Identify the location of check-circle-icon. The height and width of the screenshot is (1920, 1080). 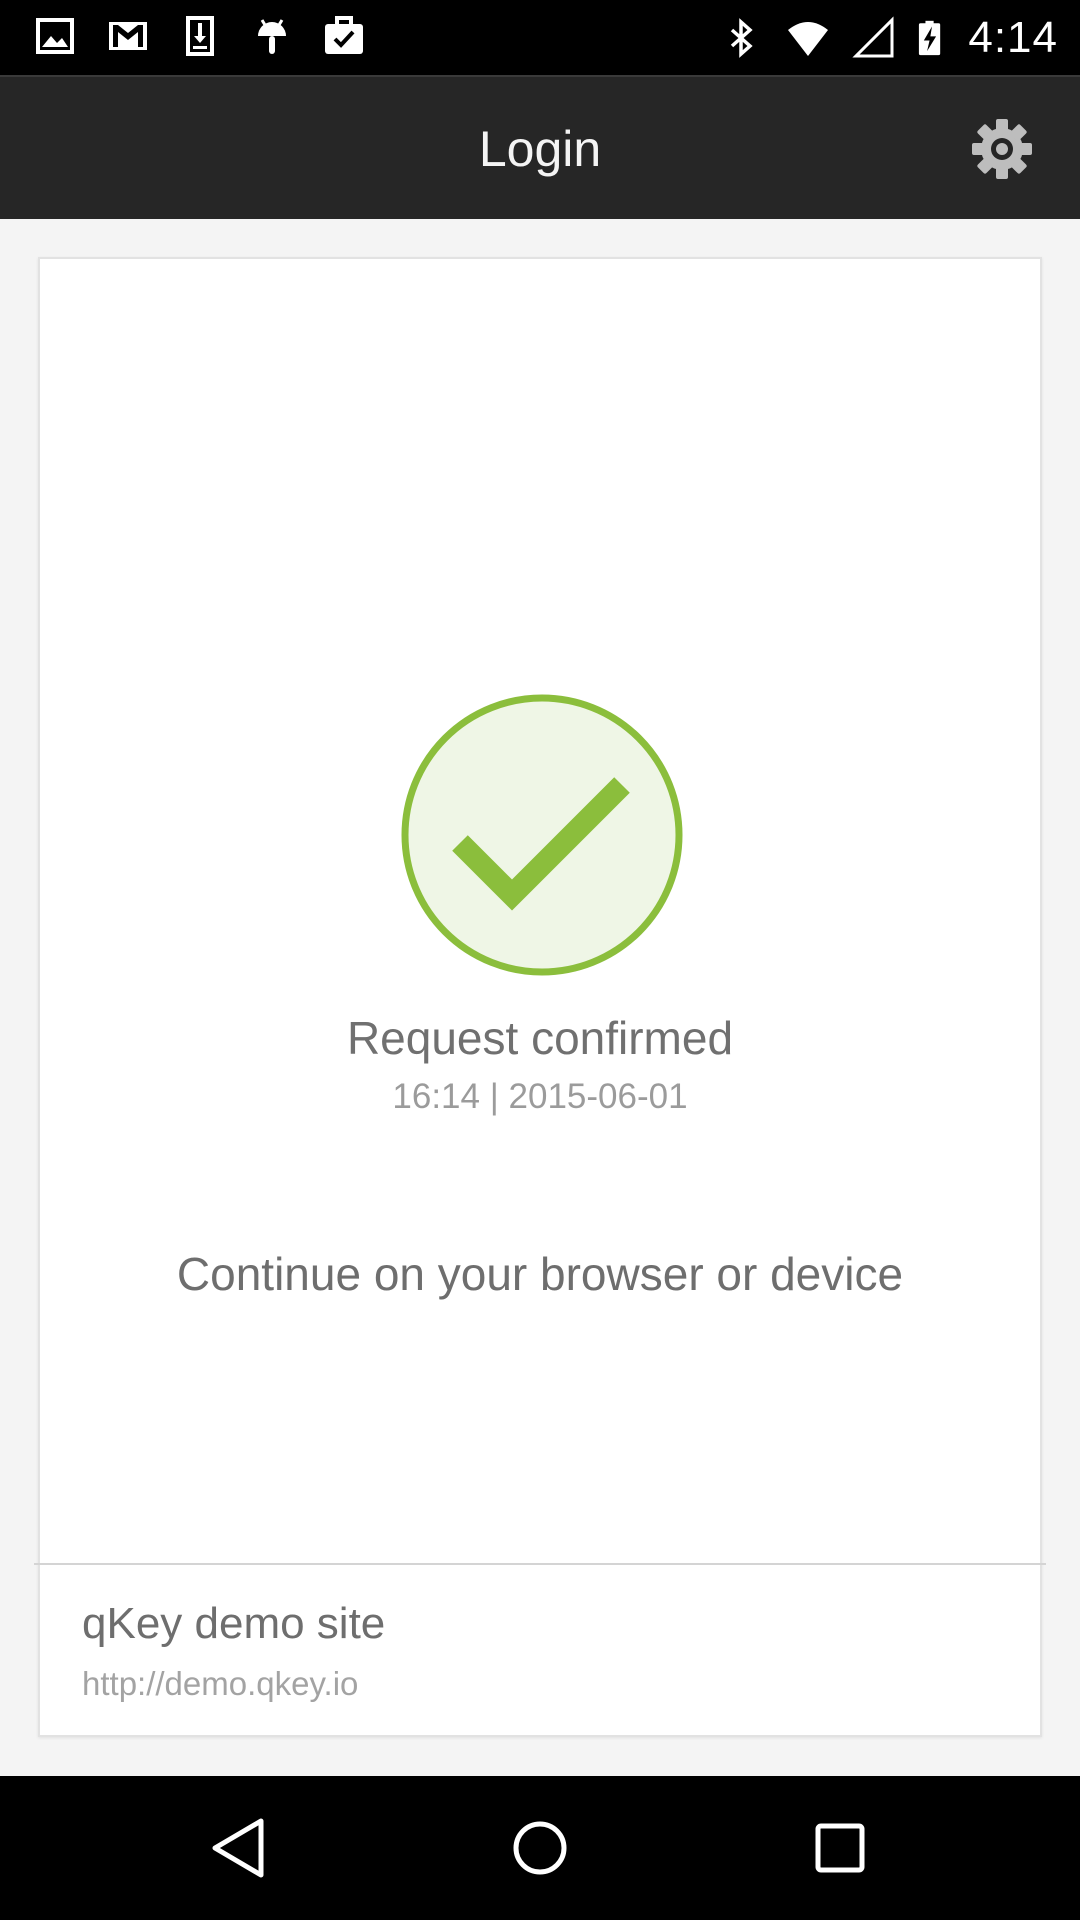
(542, 835).